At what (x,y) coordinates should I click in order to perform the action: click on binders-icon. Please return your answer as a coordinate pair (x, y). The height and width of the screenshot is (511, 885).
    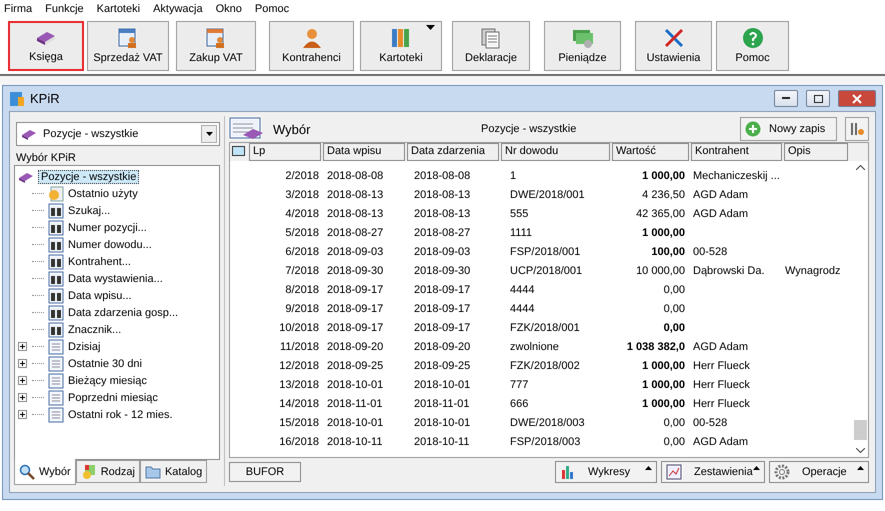
    Looking at the image, I should click on (401, 38).